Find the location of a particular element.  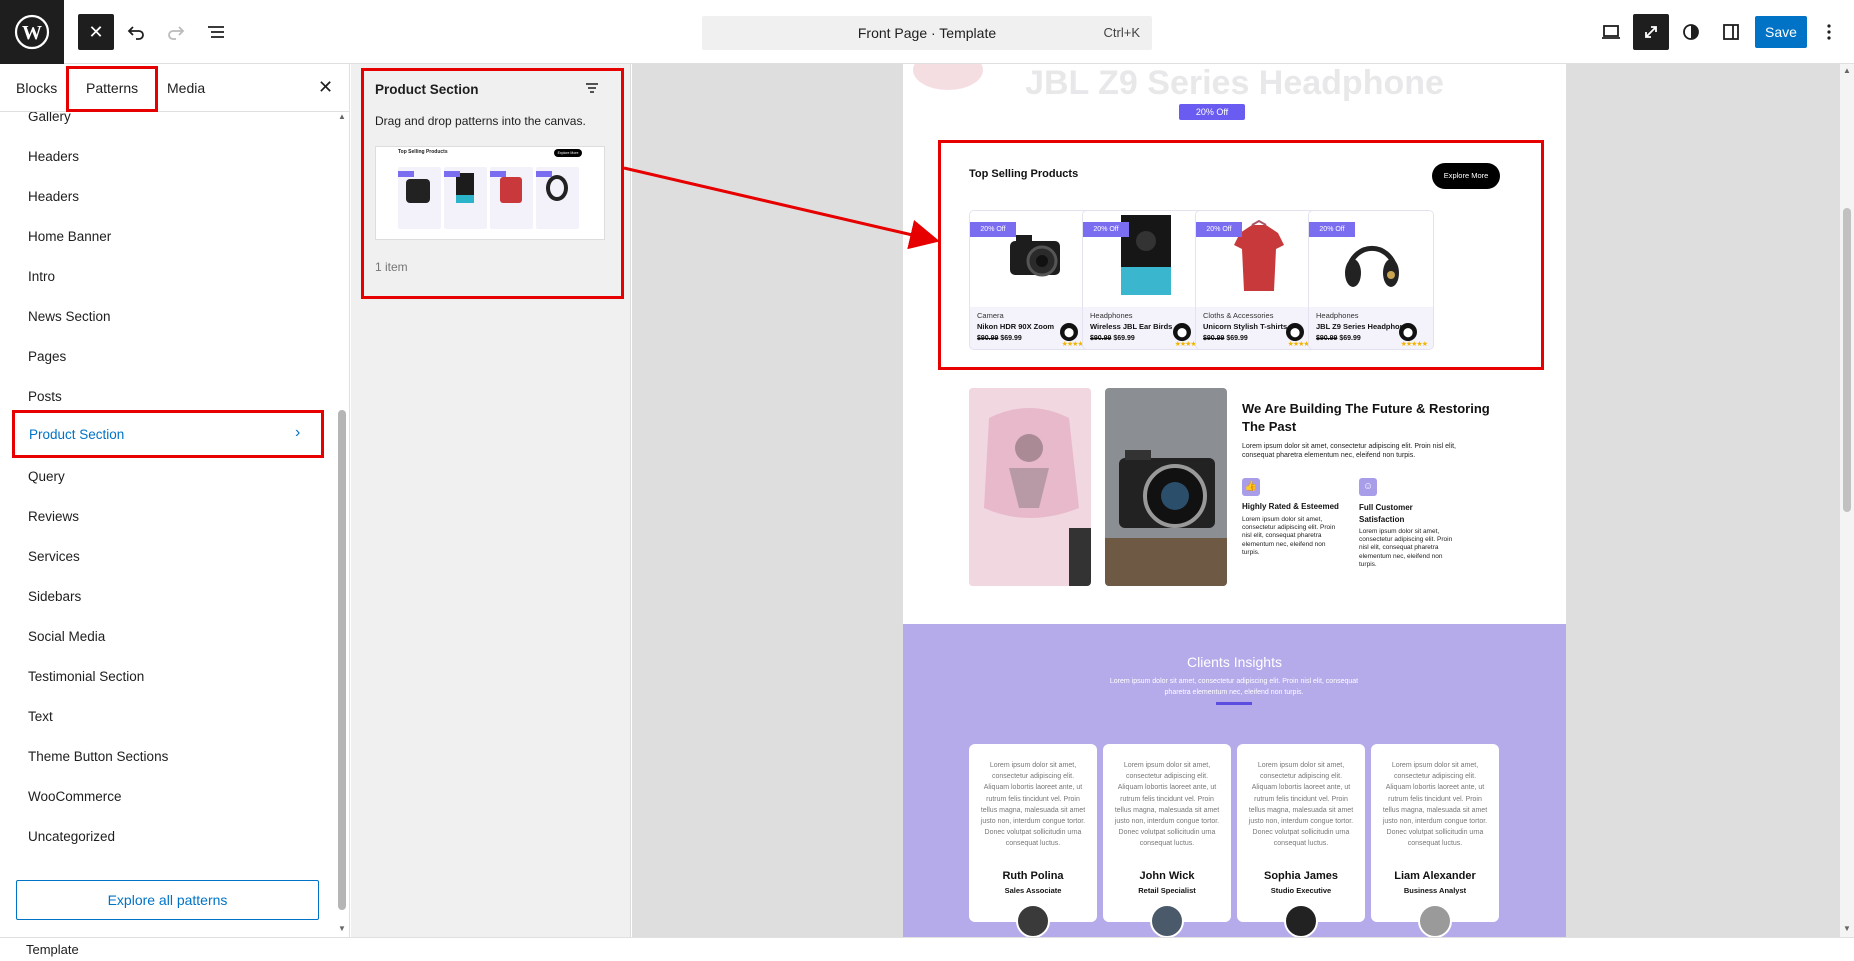

testimonial-name: Sophia James is located at coordinates (1301, 876).